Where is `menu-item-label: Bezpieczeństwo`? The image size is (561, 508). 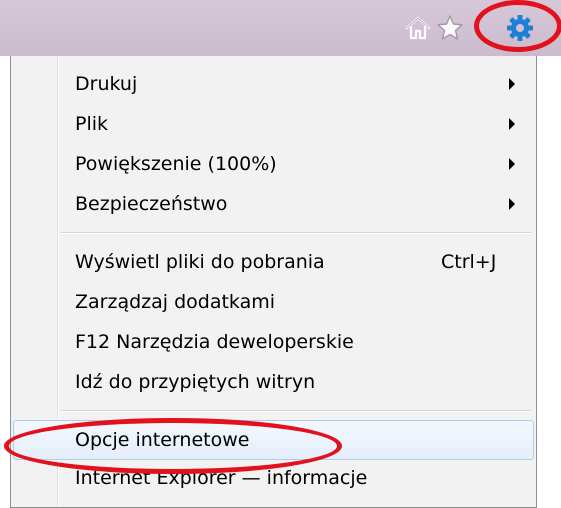 menu-item-label: Bezpieczeństwo is located at coordinates (151, 204).